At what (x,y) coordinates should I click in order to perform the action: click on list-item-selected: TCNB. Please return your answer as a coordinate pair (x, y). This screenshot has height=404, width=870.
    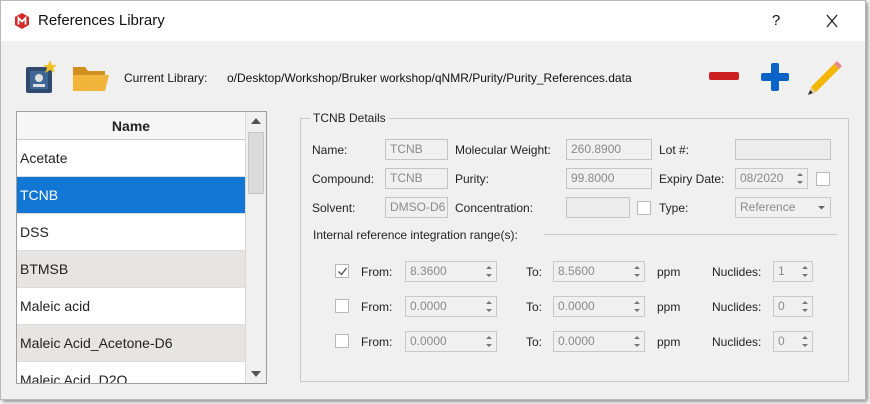
    Looking at the image, I should click on (131, 195).